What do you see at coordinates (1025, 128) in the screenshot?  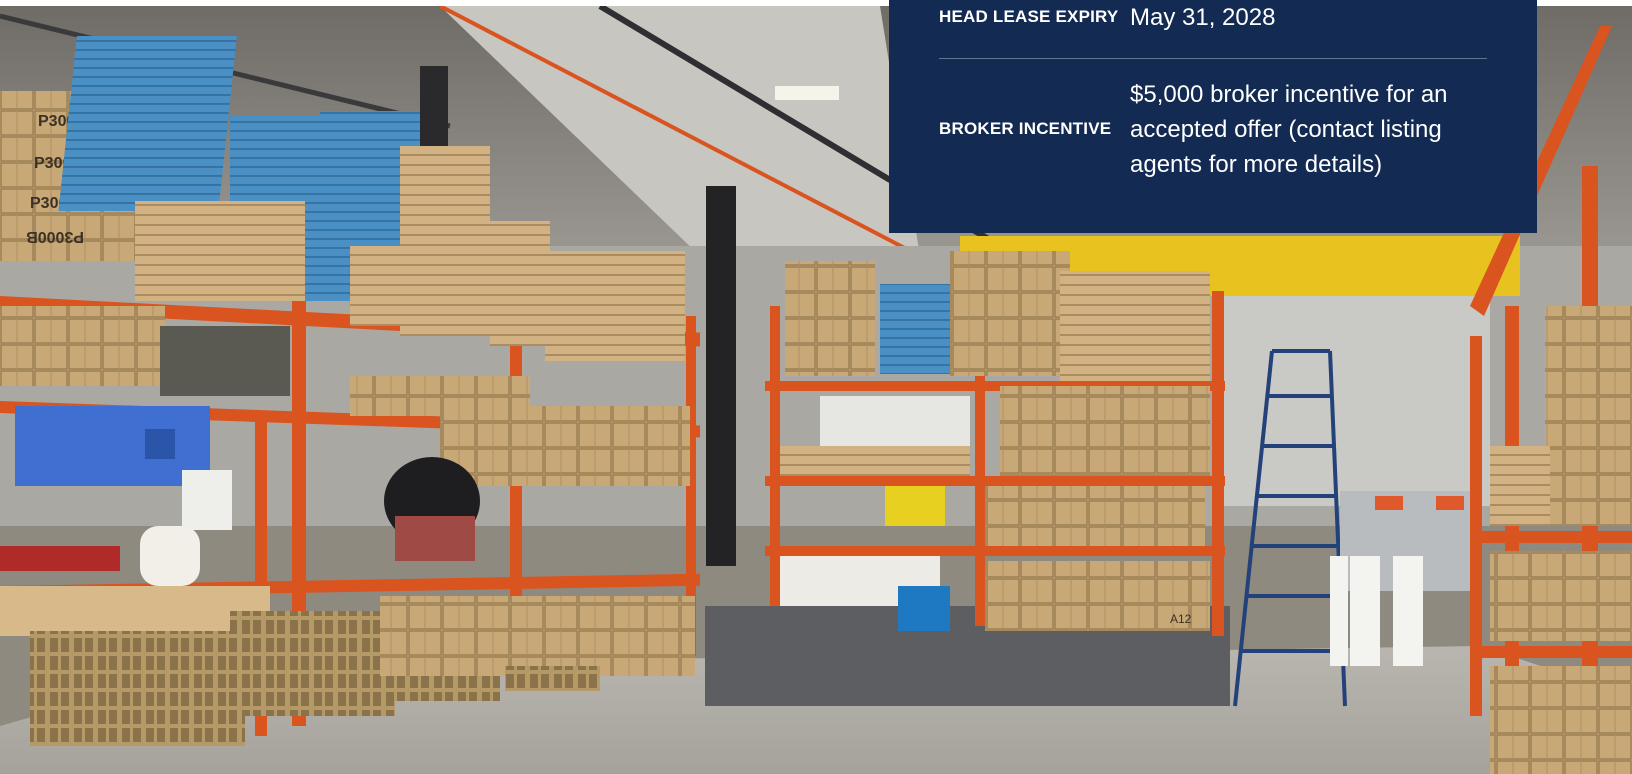 I see `broker-incentive-label: BROKER INCENTIVE` at bounding box center [1025, 128].